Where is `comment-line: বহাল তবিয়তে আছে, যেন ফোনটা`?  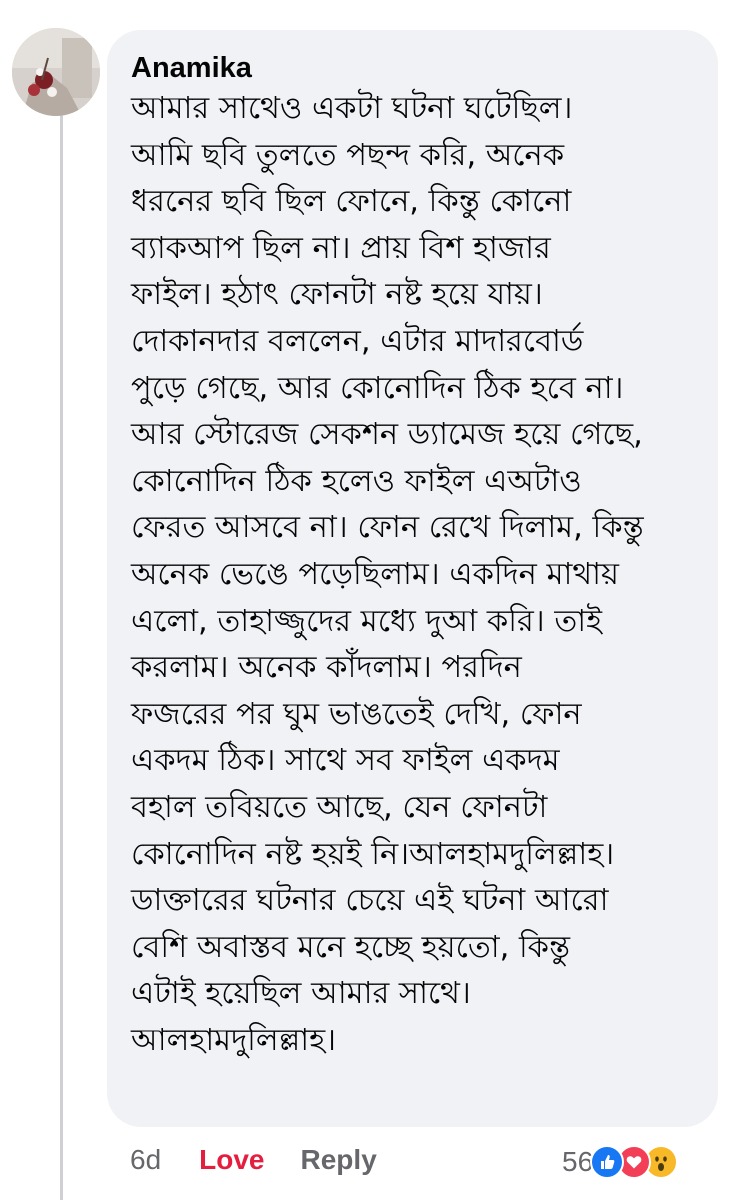
comment-line: বহাল তবিয়তে আছে, যেন ফোনটা is located at coordinates (339, 807).